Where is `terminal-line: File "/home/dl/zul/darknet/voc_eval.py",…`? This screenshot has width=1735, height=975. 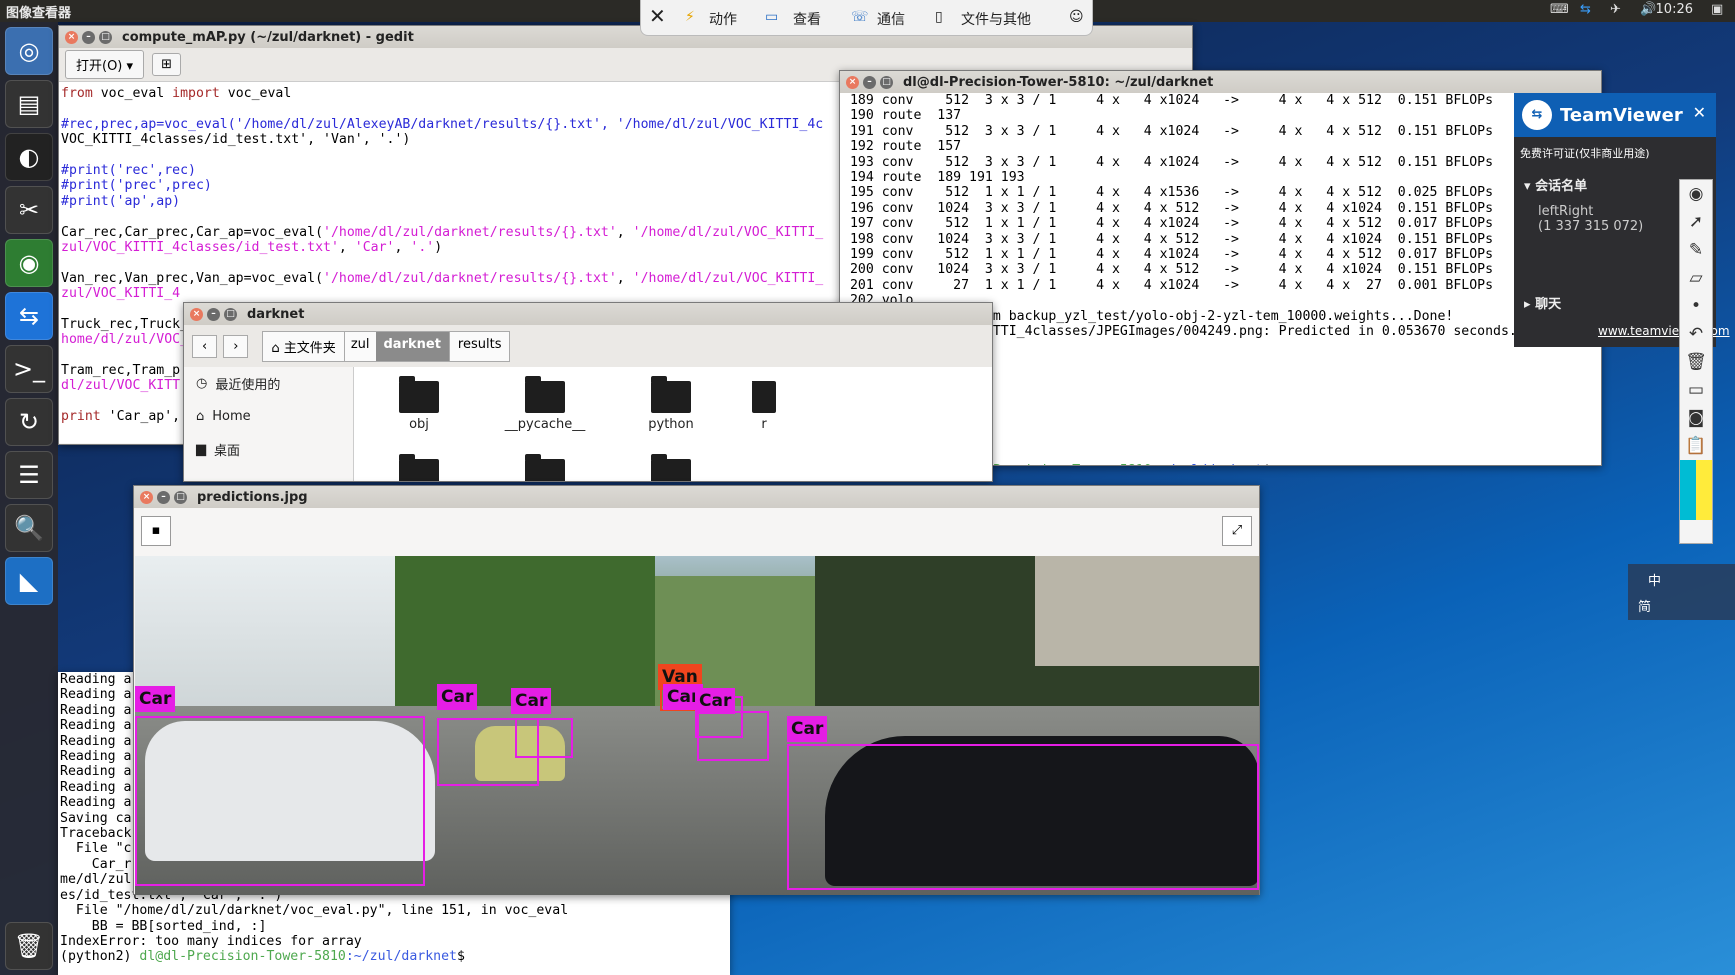
terminal-line: File "/home/dl/zul/darknet/voc_eval.py",… is located at coordinates (314, 911).